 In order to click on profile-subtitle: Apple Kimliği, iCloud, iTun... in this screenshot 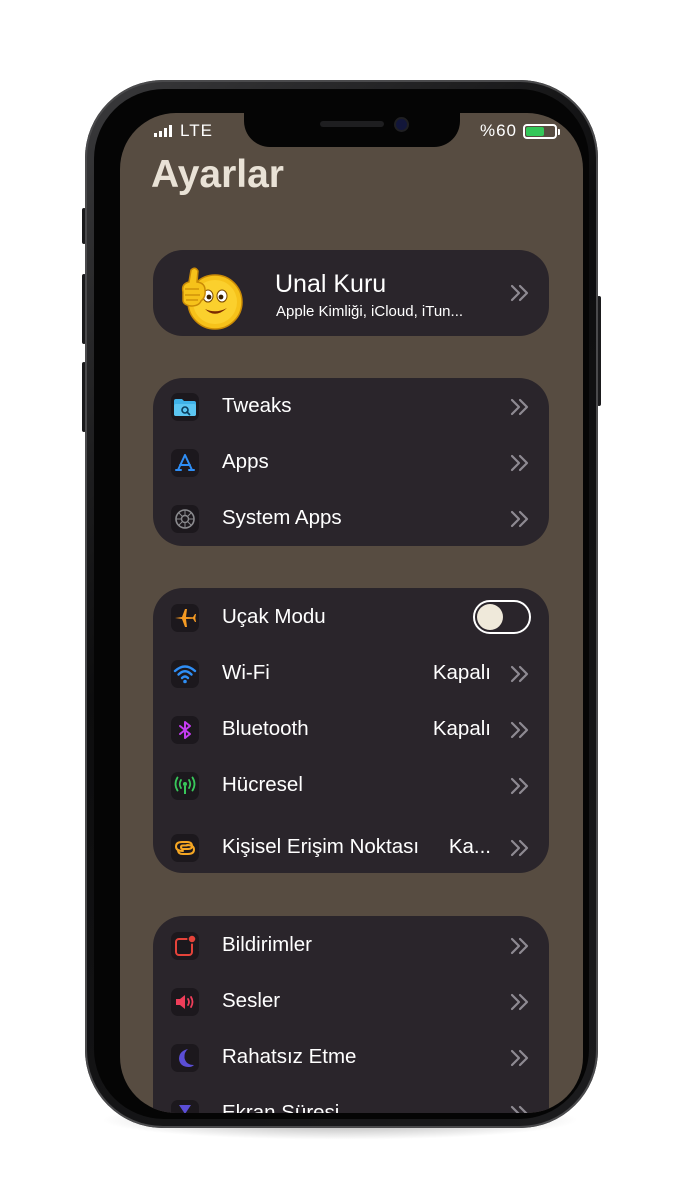, I will do `click(370, 311)`.